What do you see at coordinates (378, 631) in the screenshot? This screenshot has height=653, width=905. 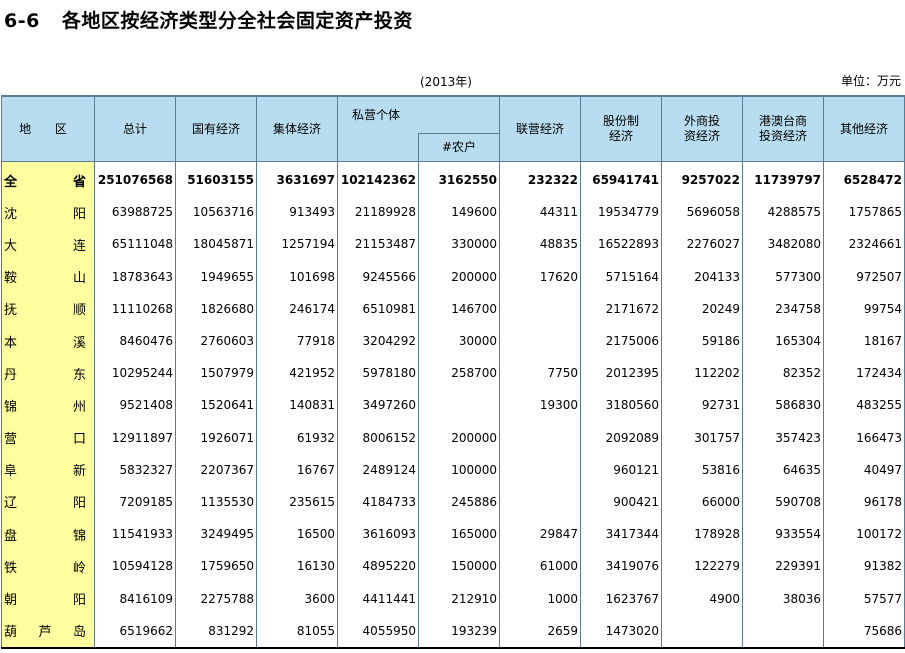 I see `value-cell: 4055950` at bounding box center [378, 631].